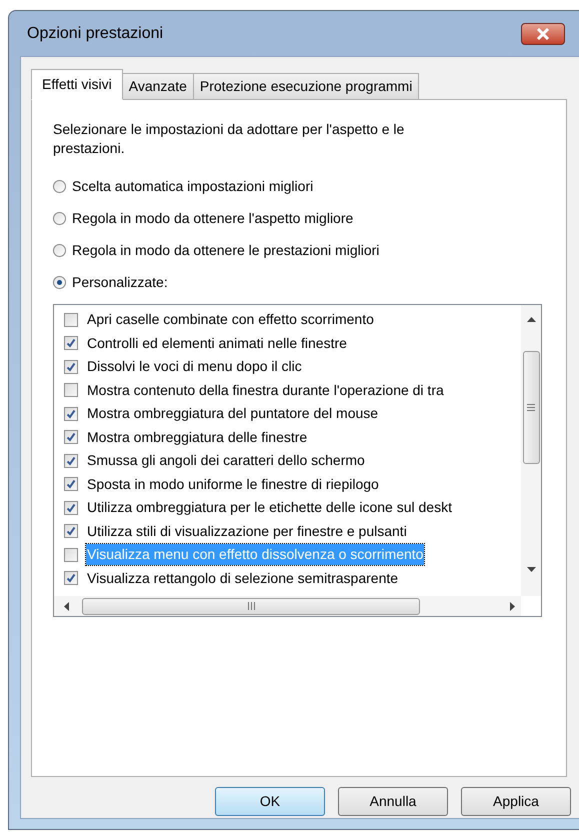 Image resolution: width=579 pixels, height=835 pixels. What do you see at coordinates (66, 606) in the screenshot?
I see `scroll-left-icon` at bounding box center [66, 606].